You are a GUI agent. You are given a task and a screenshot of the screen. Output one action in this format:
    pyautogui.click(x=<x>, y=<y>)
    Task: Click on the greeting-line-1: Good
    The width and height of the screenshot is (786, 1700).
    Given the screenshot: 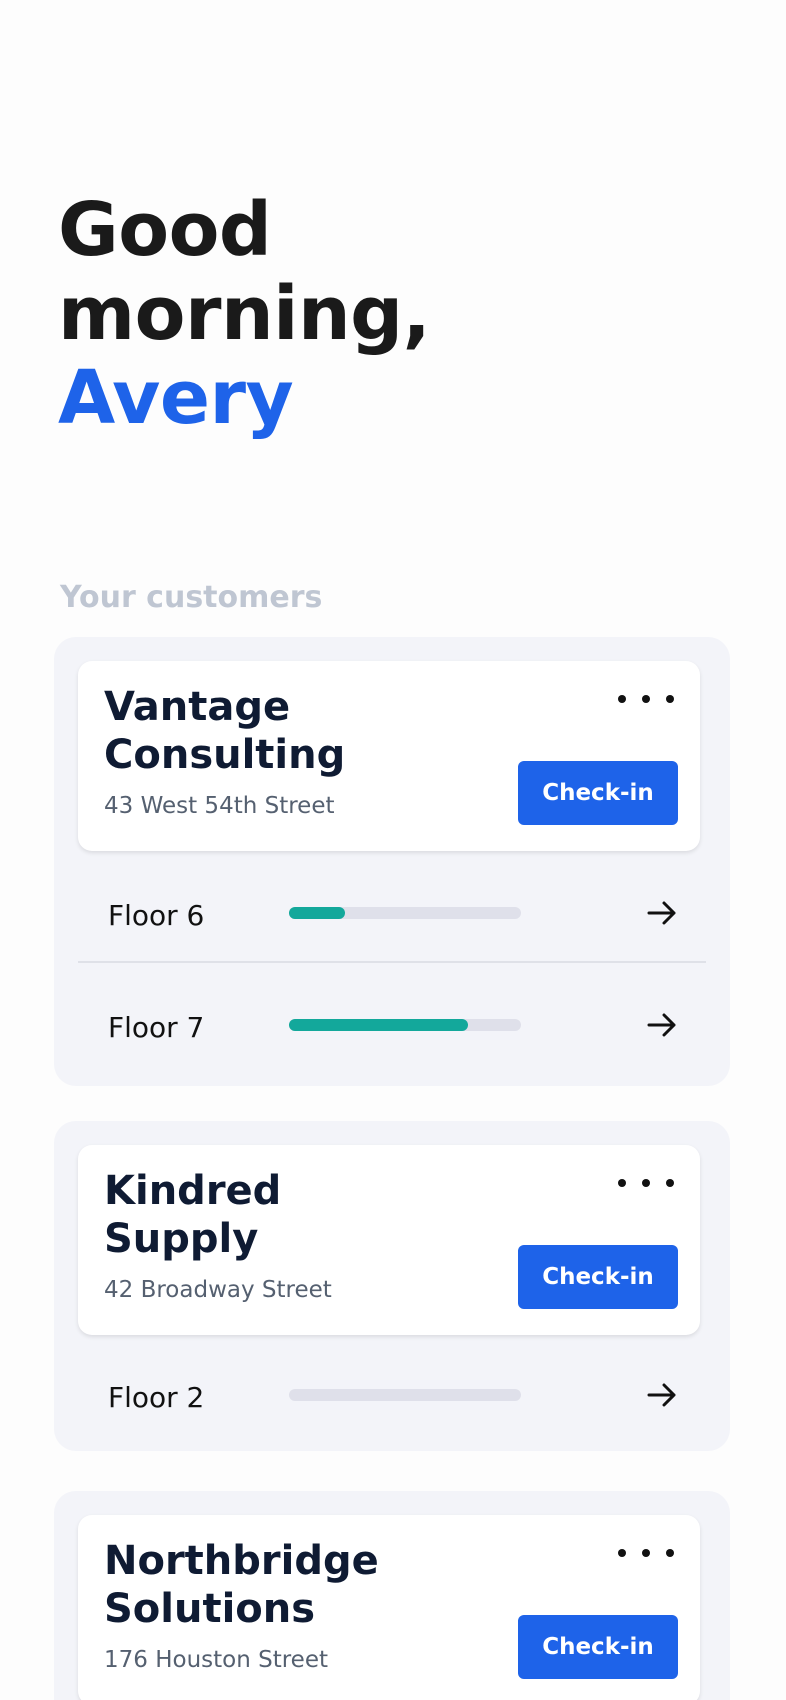 What is the action you would take?
    pyautogui.click(x=165, y=230)
    